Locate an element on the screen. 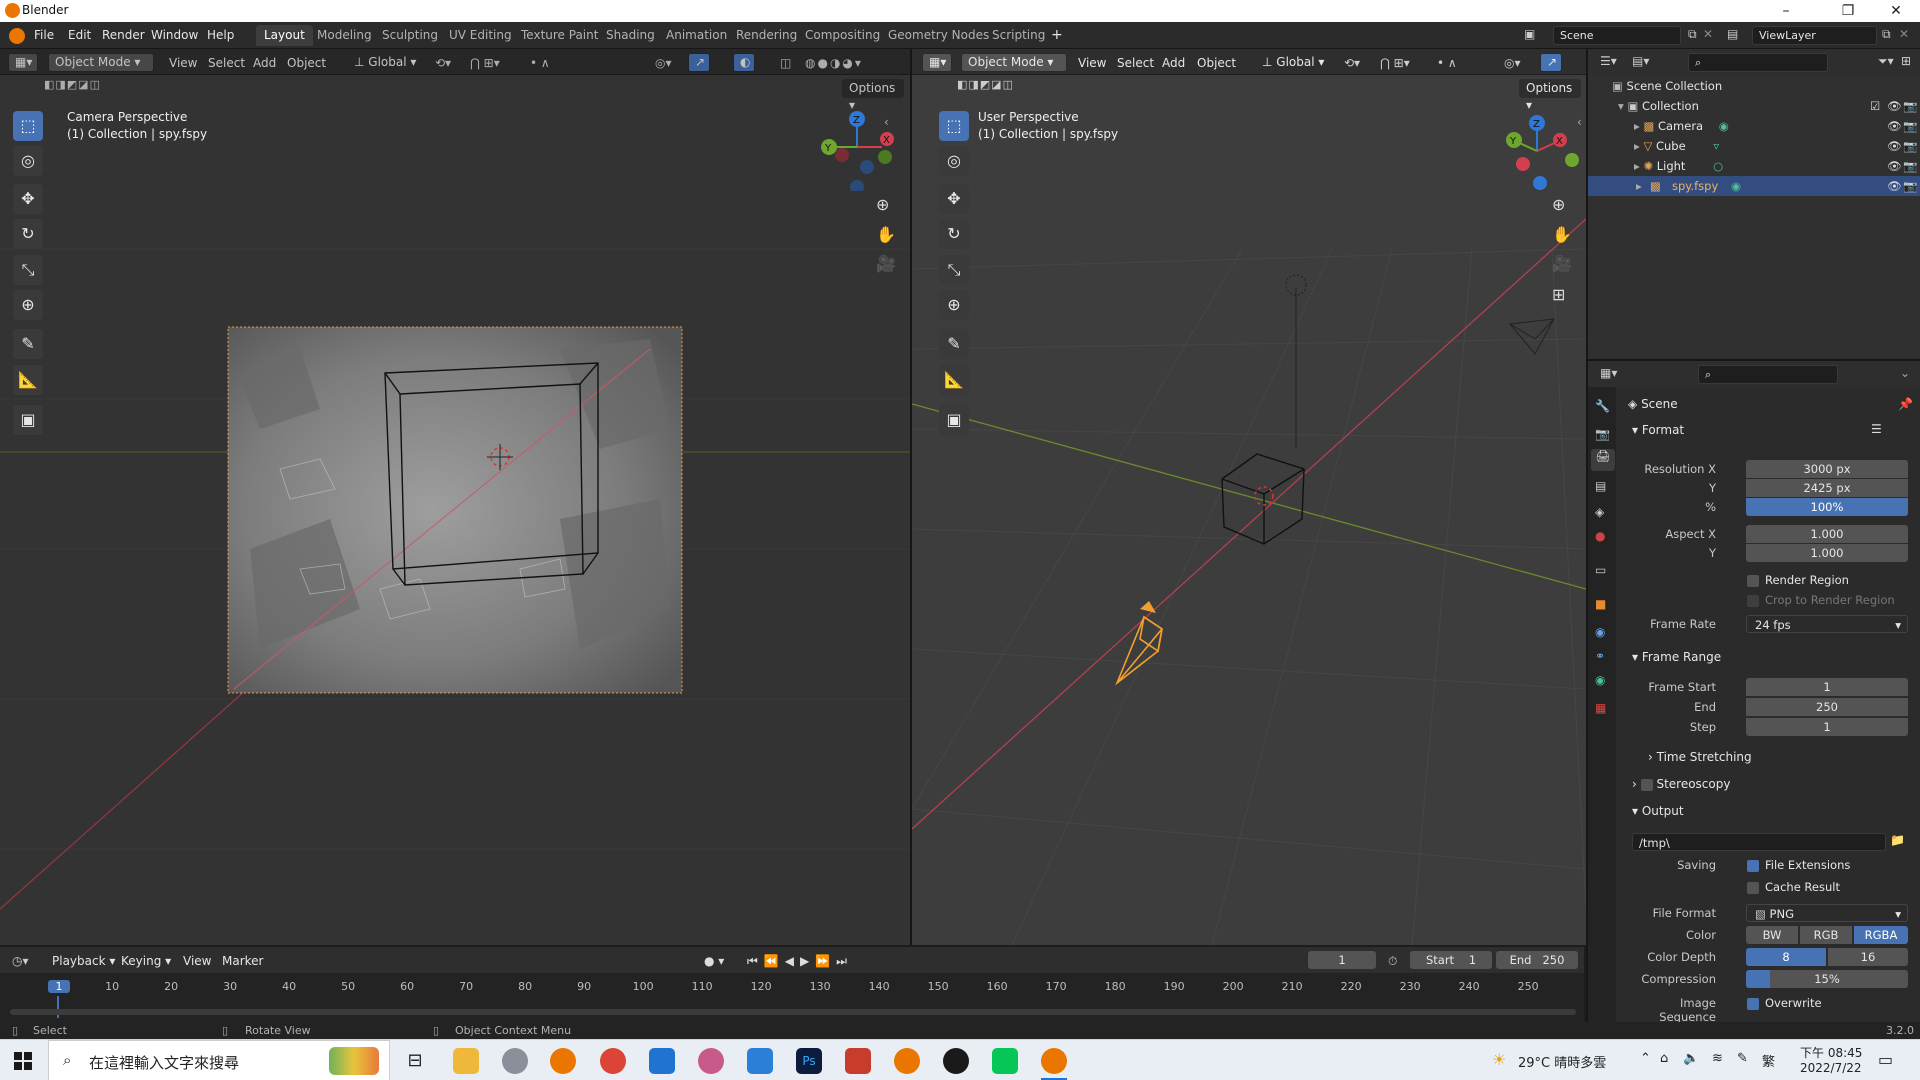 The height and width of the screenshot is (1080, 1920). resolution-percent-field: 100% is located at coordinates (1827, 507).